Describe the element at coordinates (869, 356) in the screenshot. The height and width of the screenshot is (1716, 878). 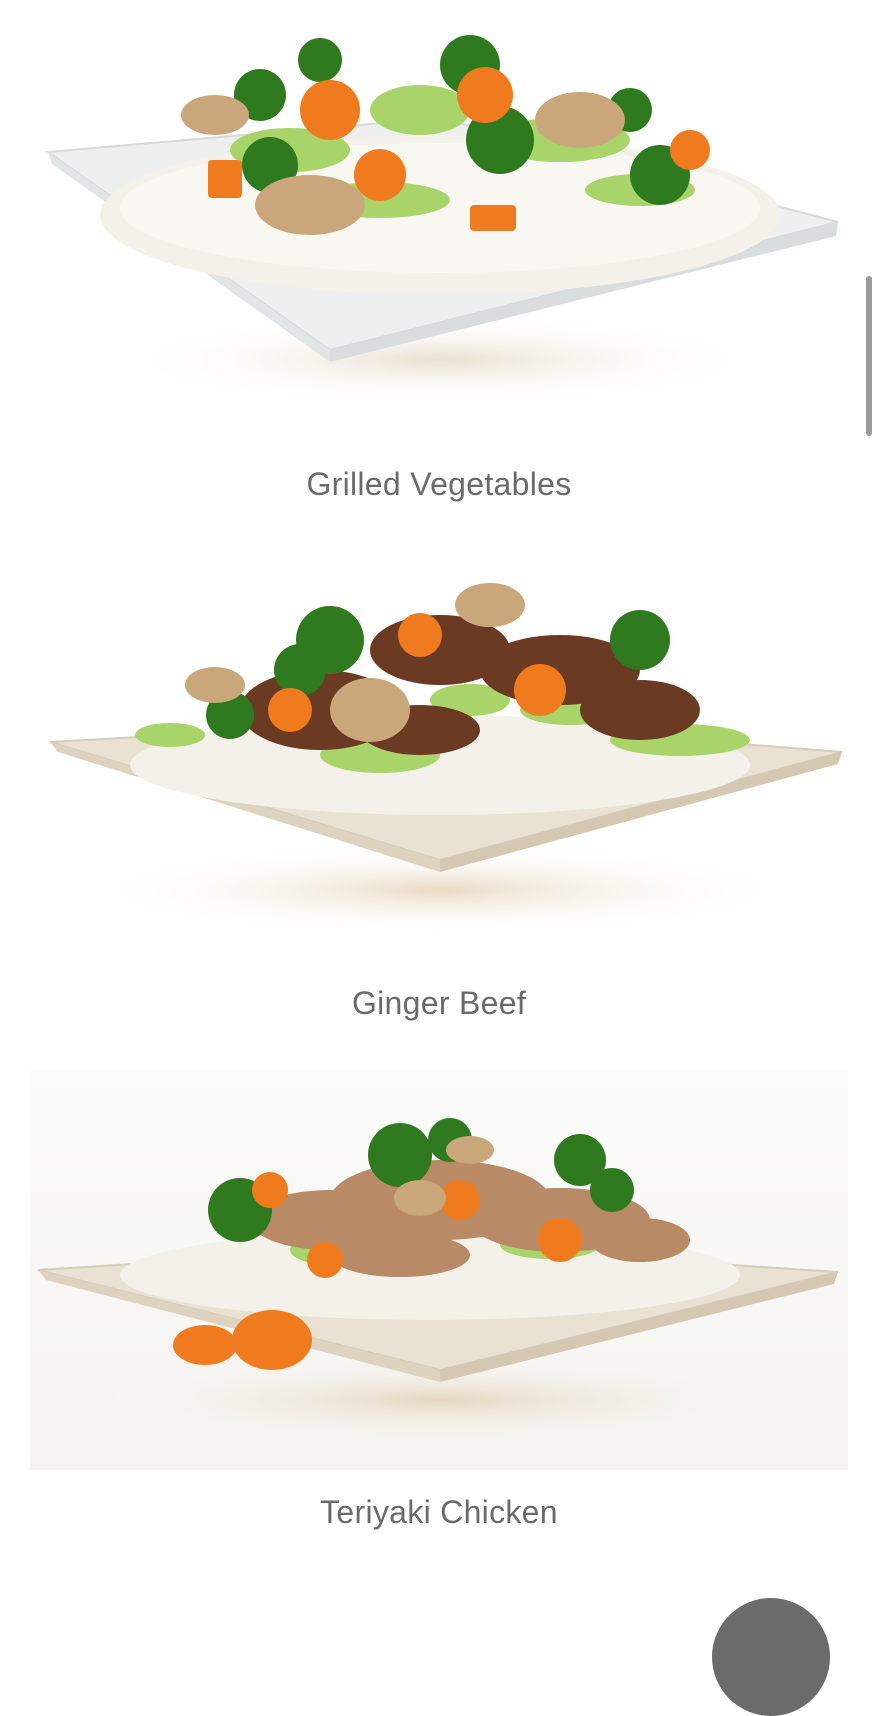
I see `scrollbar-thumb` at that location.